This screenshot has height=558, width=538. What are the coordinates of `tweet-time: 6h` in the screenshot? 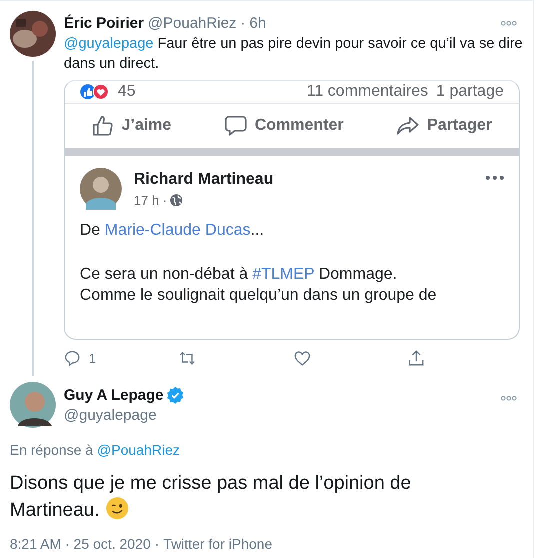 It's located at (258, 23).